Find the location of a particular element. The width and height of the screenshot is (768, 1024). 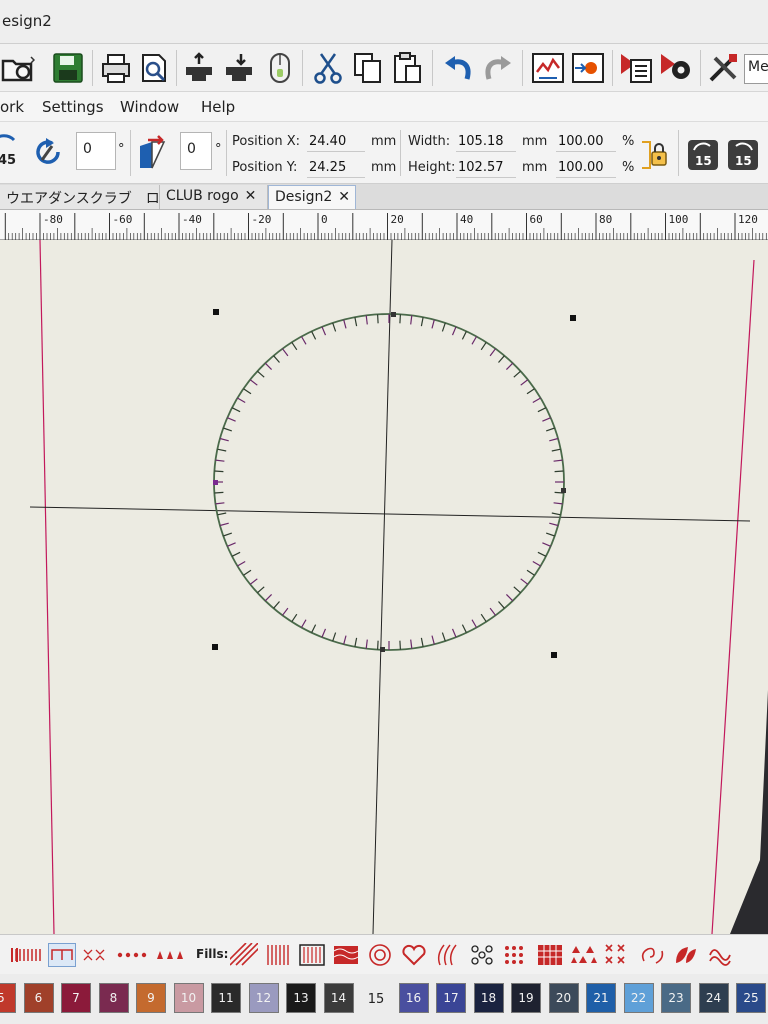

wave-fill-icon is located at coordinates (346, 955).